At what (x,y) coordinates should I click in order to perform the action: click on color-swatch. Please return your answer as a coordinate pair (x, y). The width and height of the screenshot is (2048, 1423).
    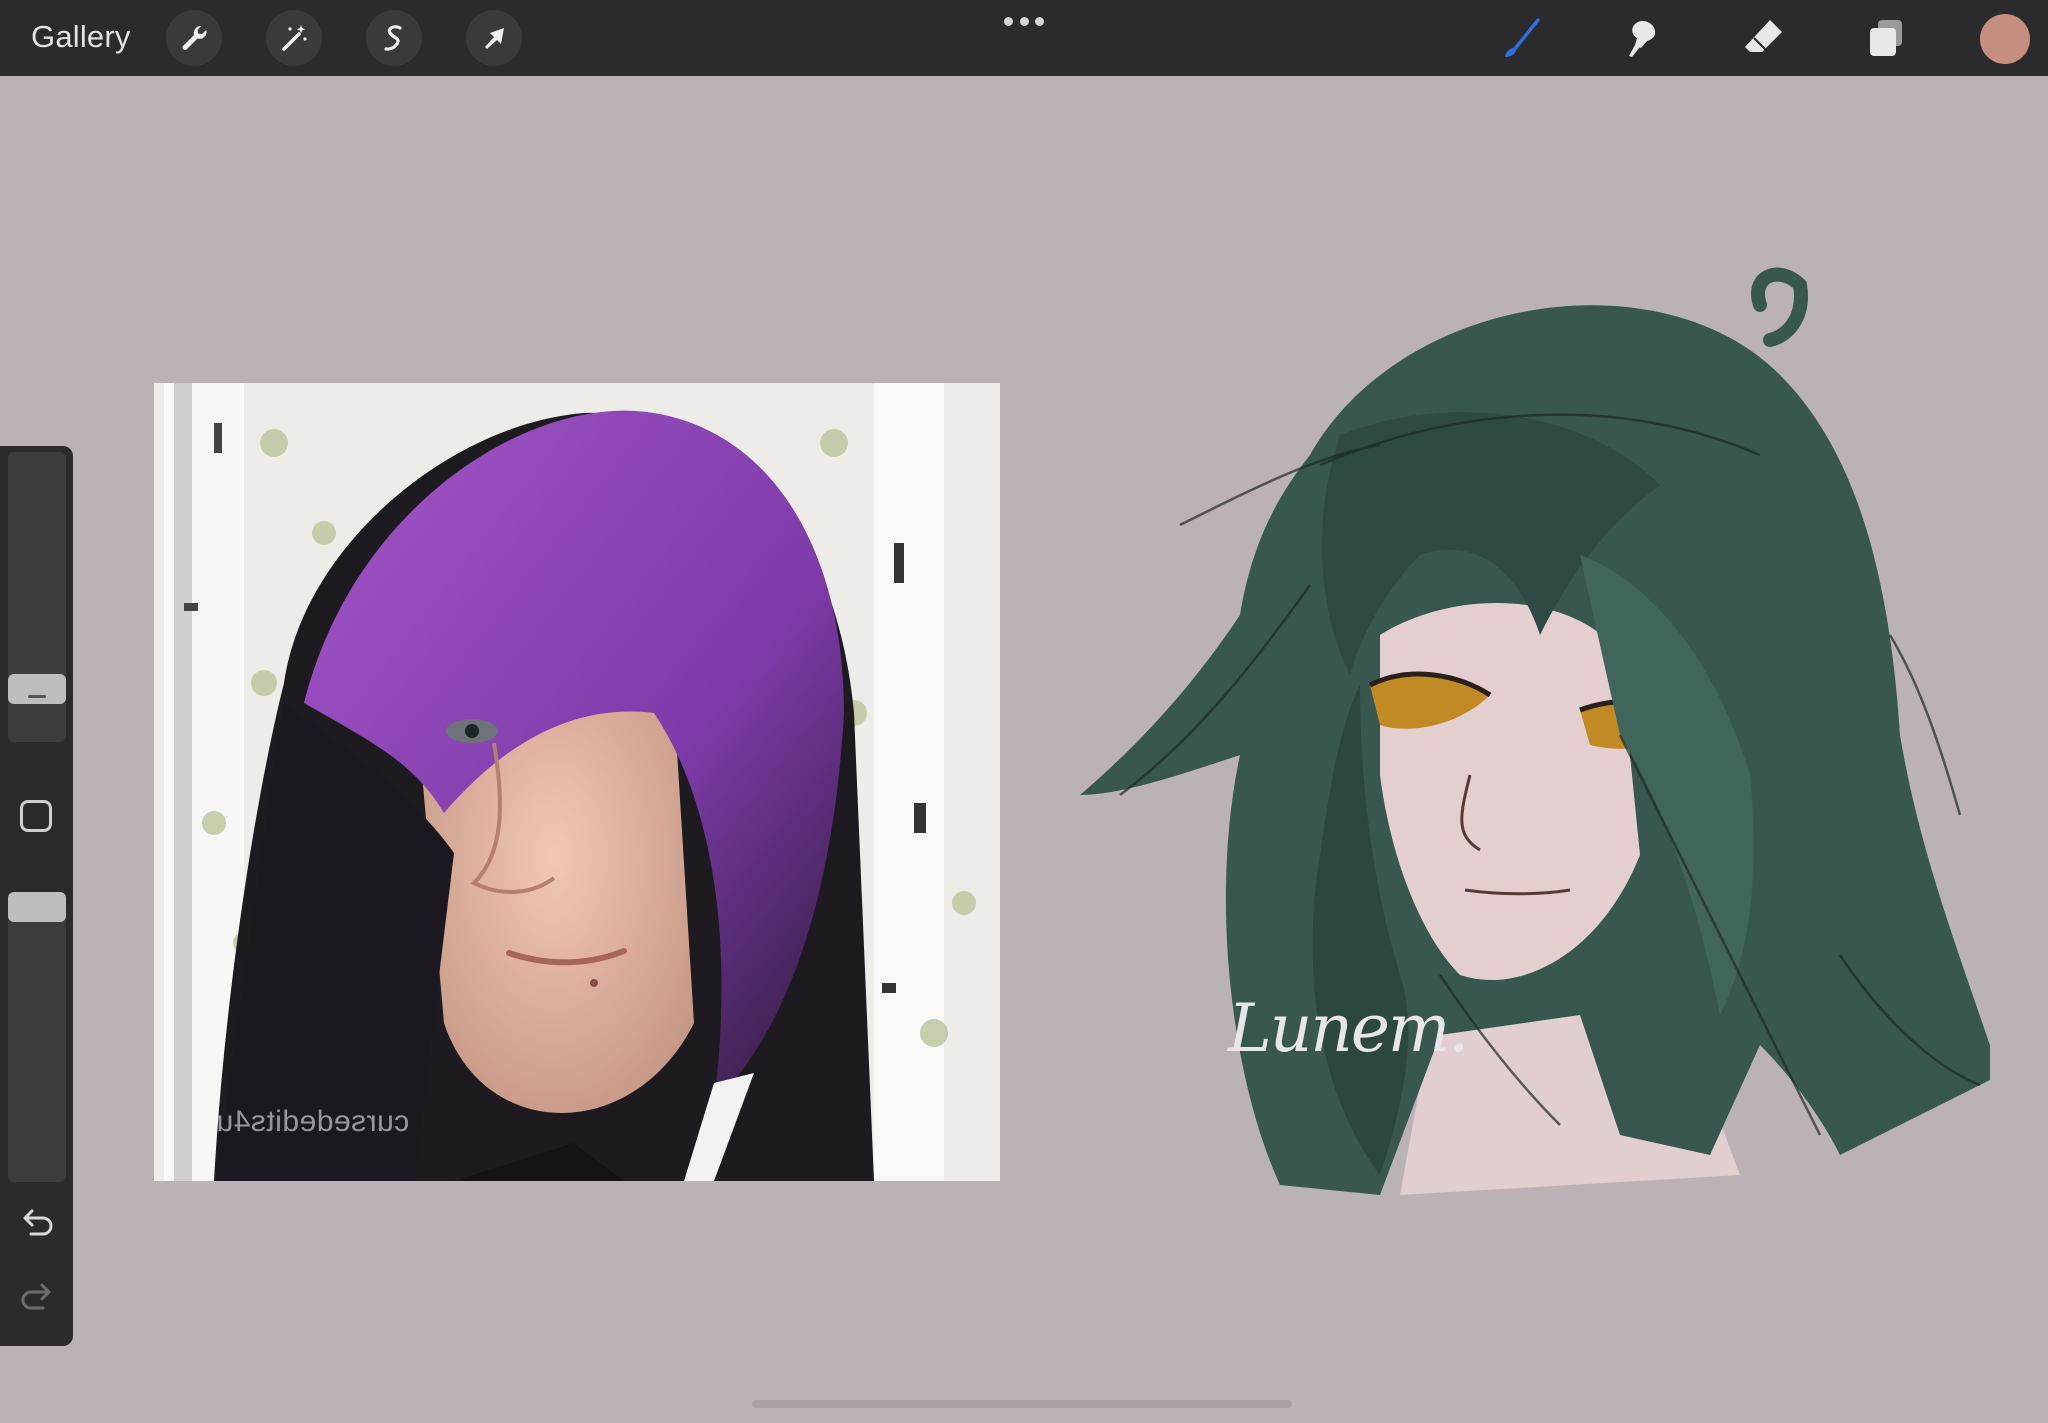
    Looking at the image, I should click on (2005, 39).